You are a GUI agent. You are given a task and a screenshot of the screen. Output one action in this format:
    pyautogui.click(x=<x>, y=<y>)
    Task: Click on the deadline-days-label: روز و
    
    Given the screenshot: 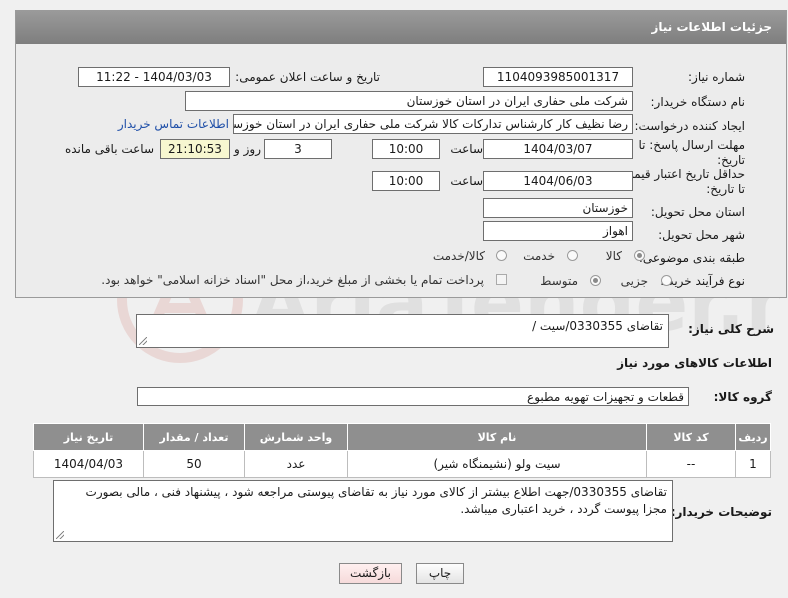 What is the action you would take?
    pyautogui.click(x=247, y=149)
    